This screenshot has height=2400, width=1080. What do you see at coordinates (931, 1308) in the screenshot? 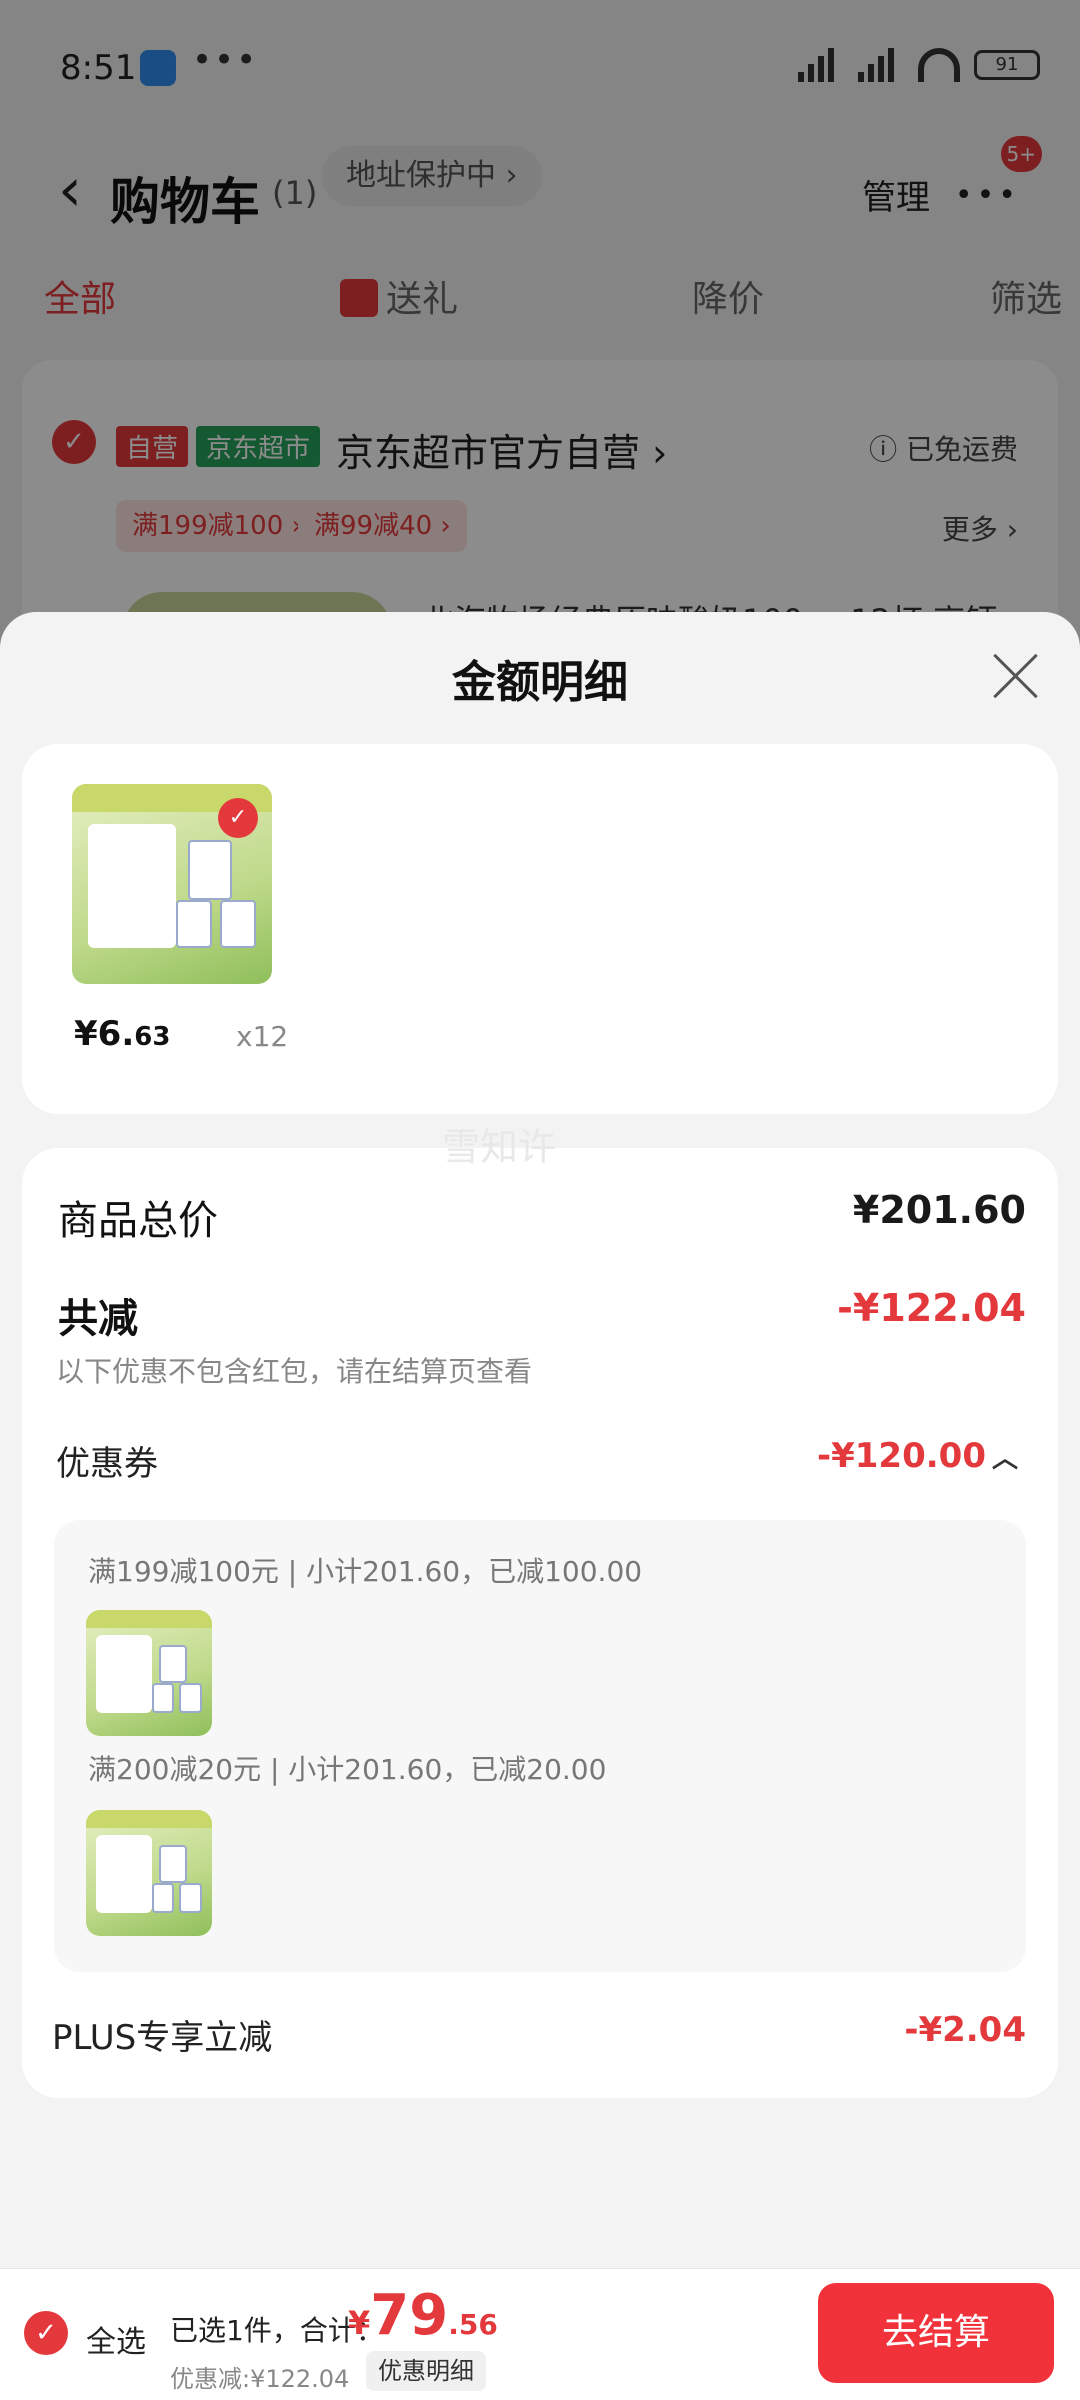
I see `total-reduce-value: -¥122.04` at bounding box center [931, 1308].